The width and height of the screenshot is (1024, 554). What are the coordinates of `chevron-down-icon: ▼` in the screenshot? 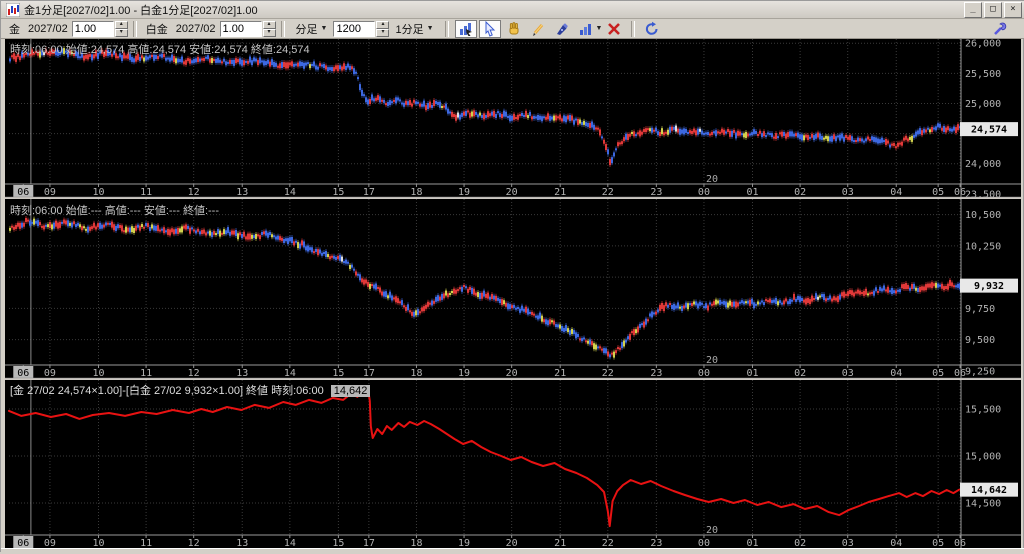 It's located at (324, 28).